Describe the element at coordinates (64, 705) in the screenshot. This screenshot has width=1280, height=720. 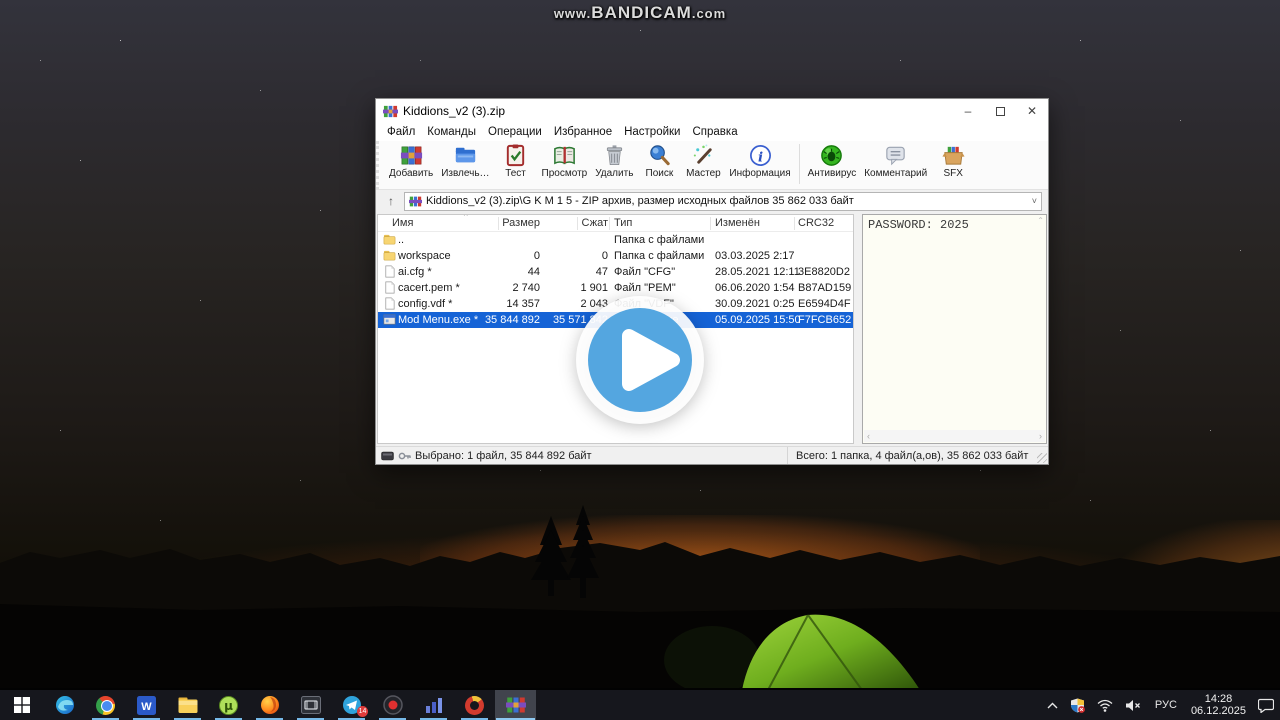
I see `taskbar-edge` at that location.